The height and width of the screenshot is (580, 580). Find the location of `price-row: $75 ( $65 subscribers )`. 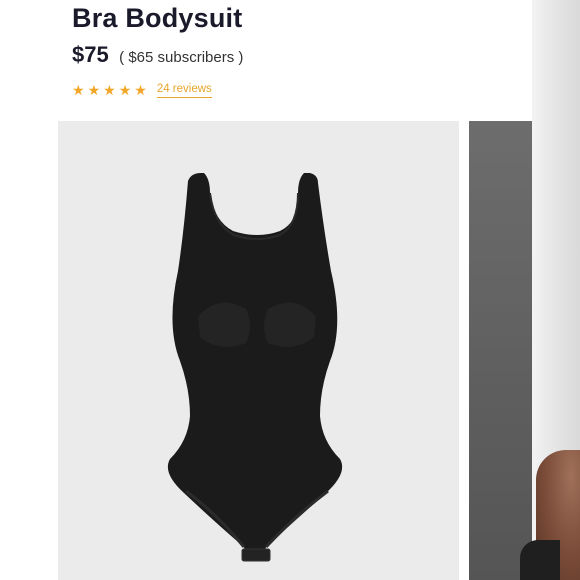

price-row: $75 ( $65 subscribers ) is located at coordinates (157, 55).